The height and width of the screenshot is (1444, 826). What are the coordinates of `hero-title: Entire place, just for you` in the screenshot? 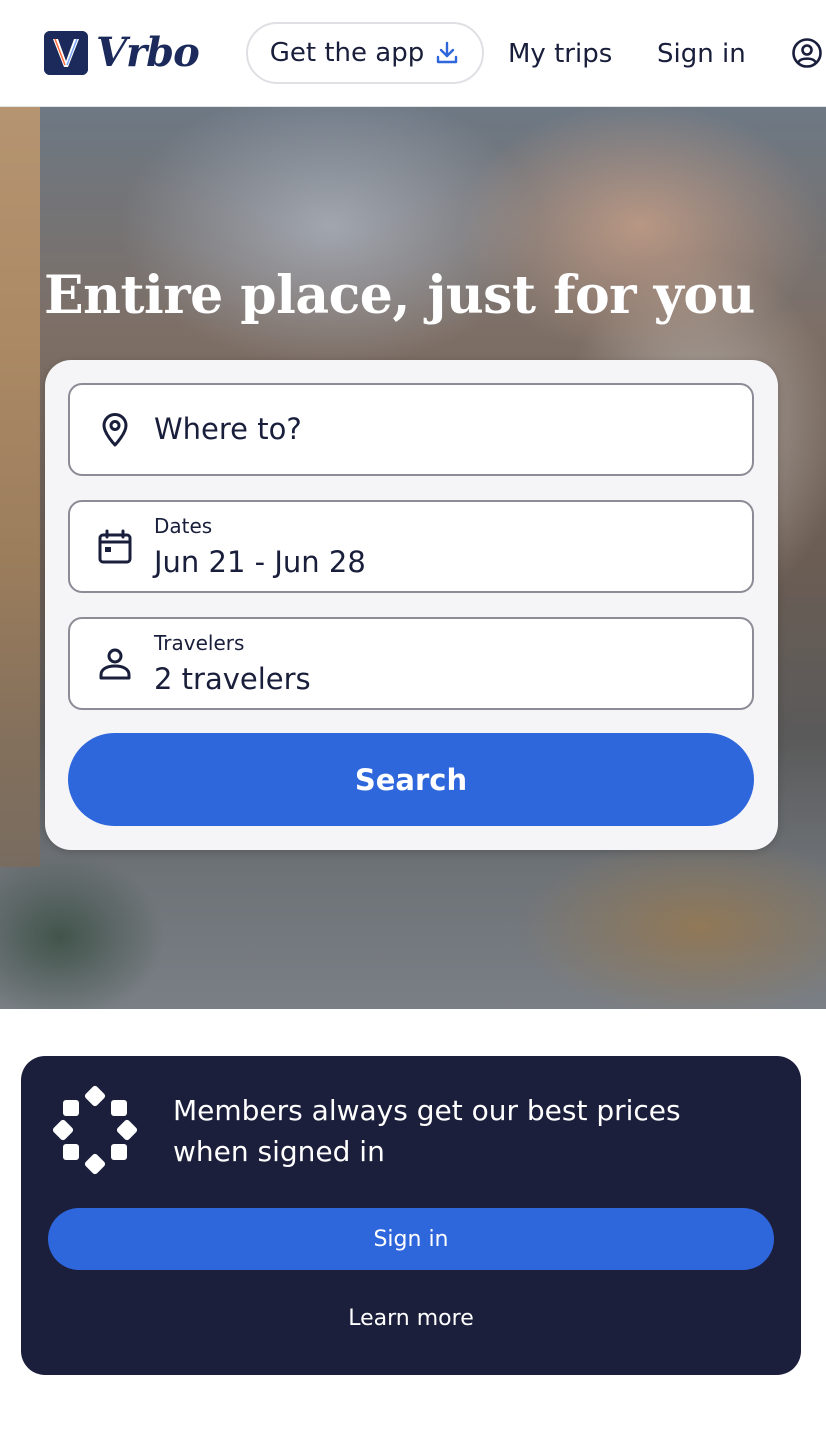 It's located at (399, 295).